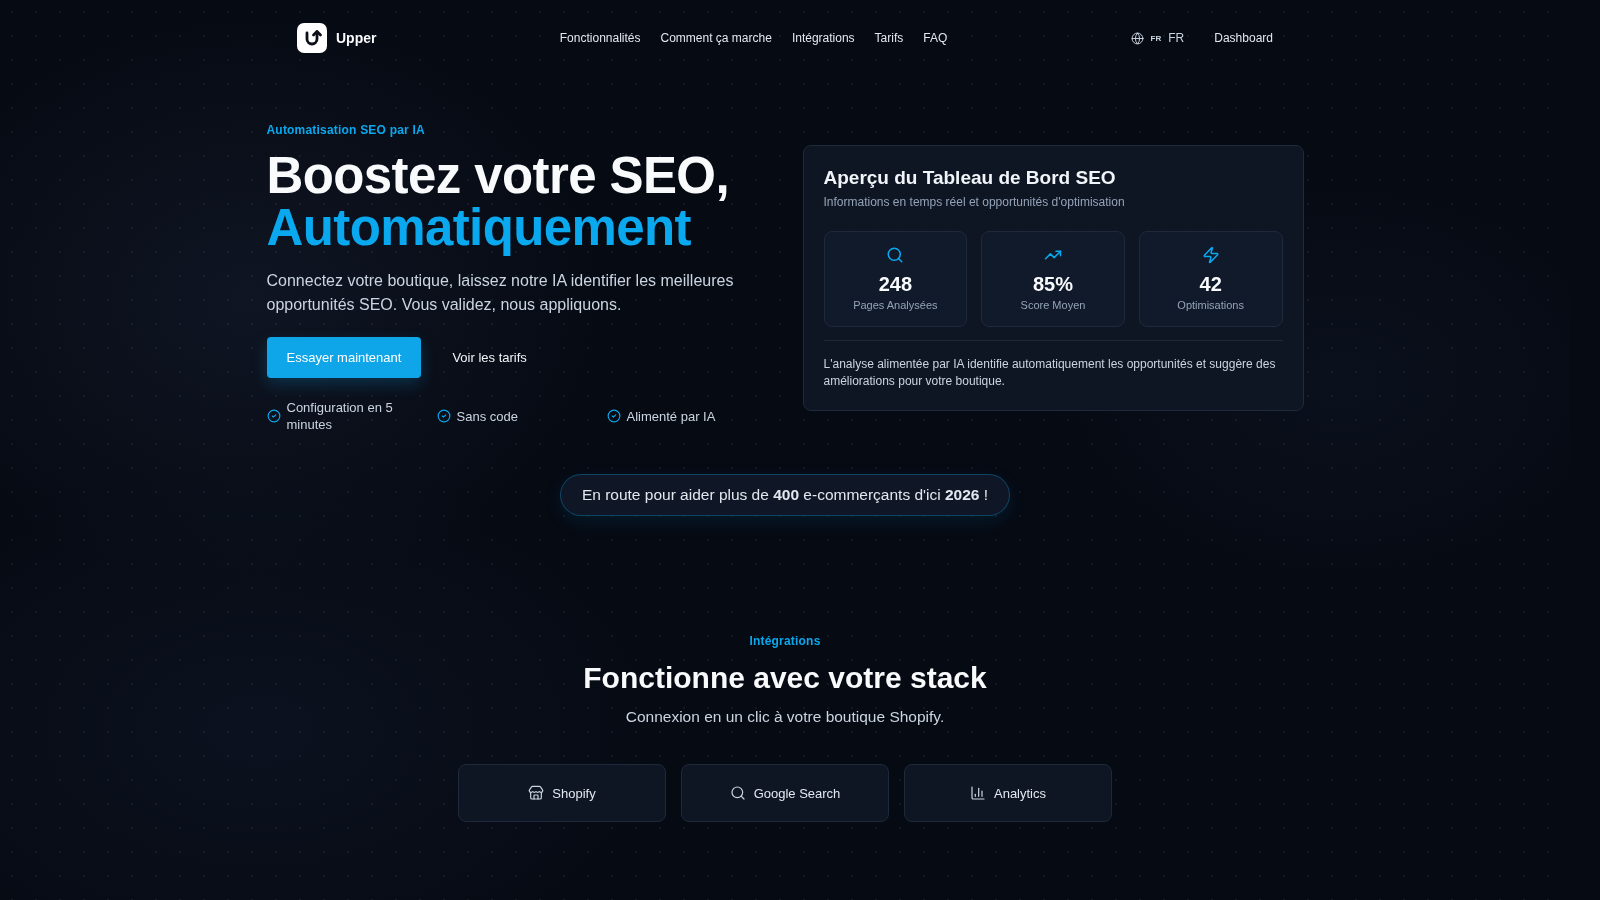 This screenshot has height=900, width=1600. I want to click on logo-icon, so click(312, 38).